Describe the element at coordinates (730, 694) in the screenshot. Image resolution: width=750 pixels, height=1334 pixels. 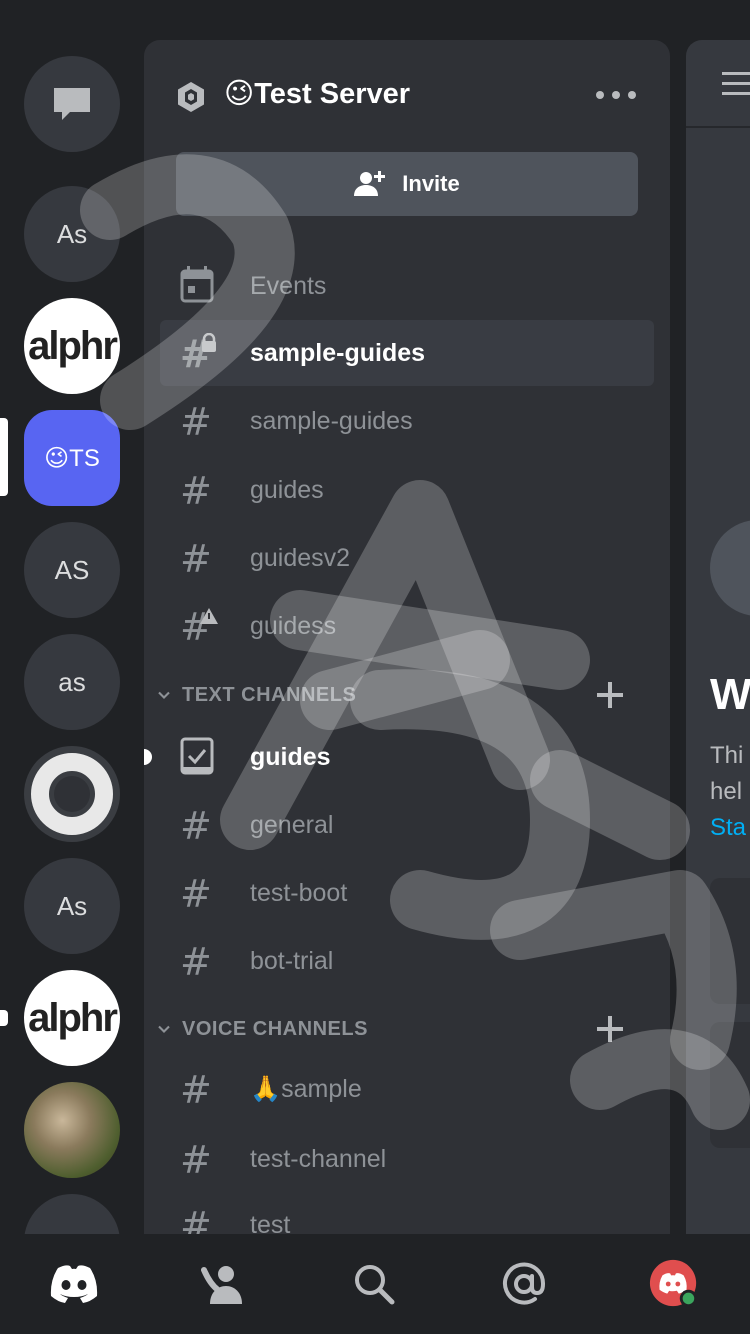
I see `welcome-heading: W` at that location.